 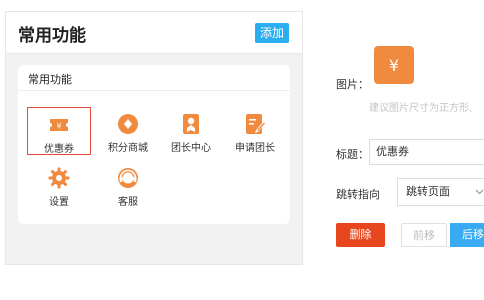 What do you see at coordinates (128, 178) in the screenshot?
I see `customer-service-icon` at bounding box center [128, 178].